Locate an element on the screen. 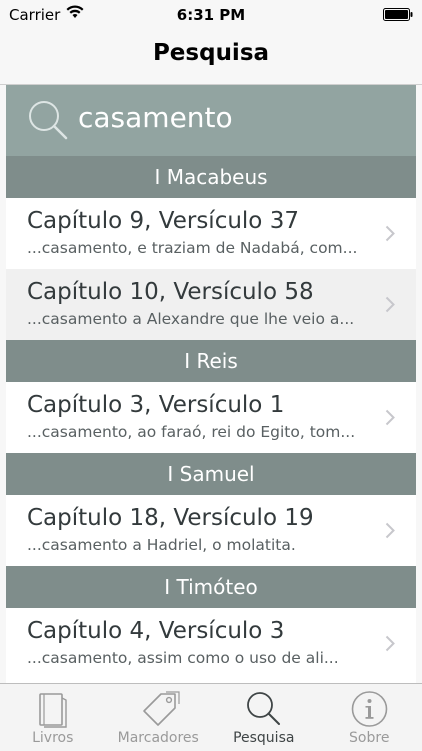  tab-marcadores: Marcadores is located at coordinates (159, 717).